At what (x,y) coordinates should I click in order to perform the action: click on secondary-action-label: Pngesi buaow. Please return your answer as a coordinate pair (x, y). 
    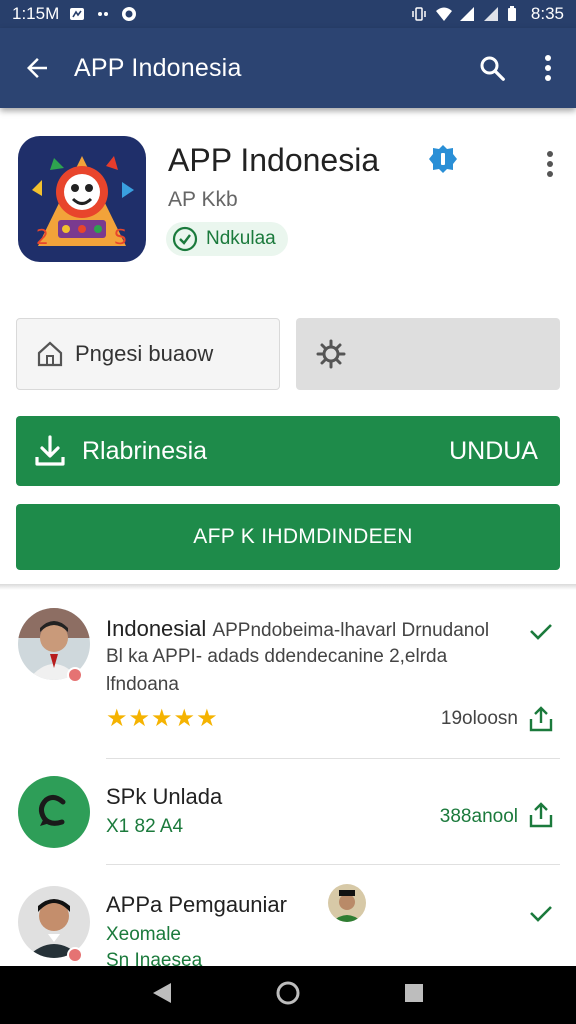
    Looking at the image, I should click on (144, 353).